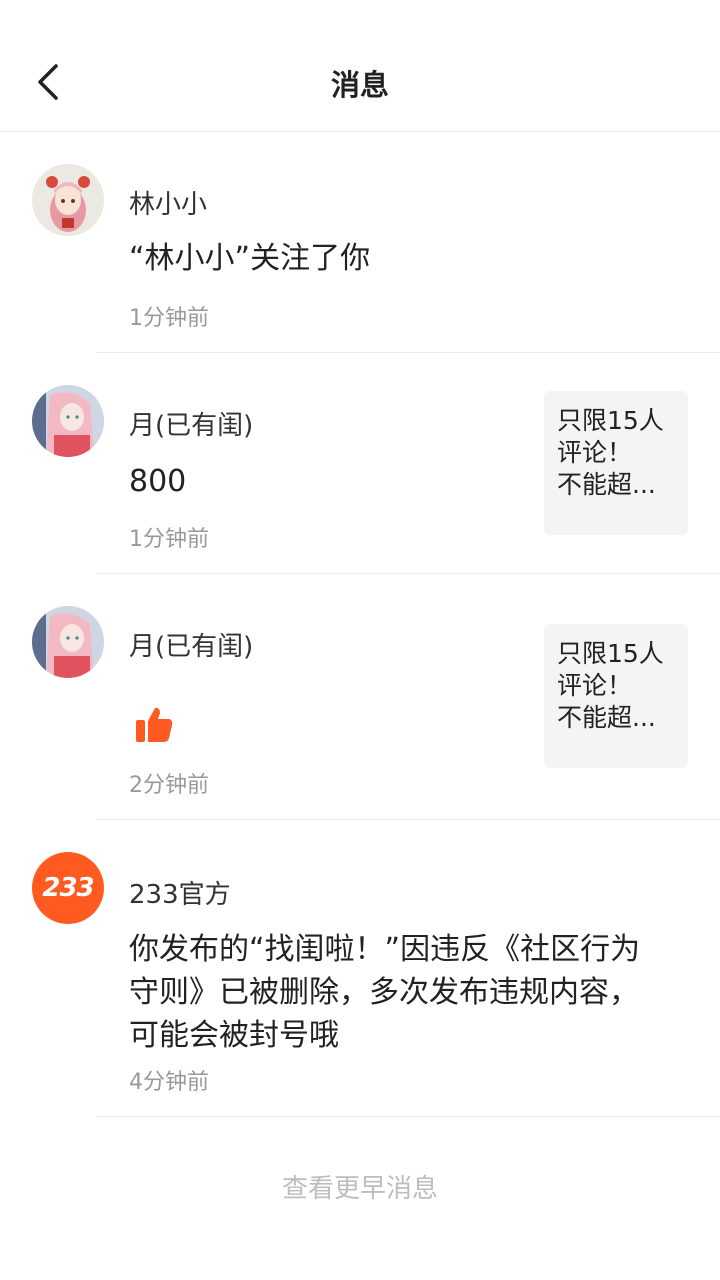 The width and height of the screenshot is (720, 1280). I want to click on page-title: 消息, so click(359, 85).